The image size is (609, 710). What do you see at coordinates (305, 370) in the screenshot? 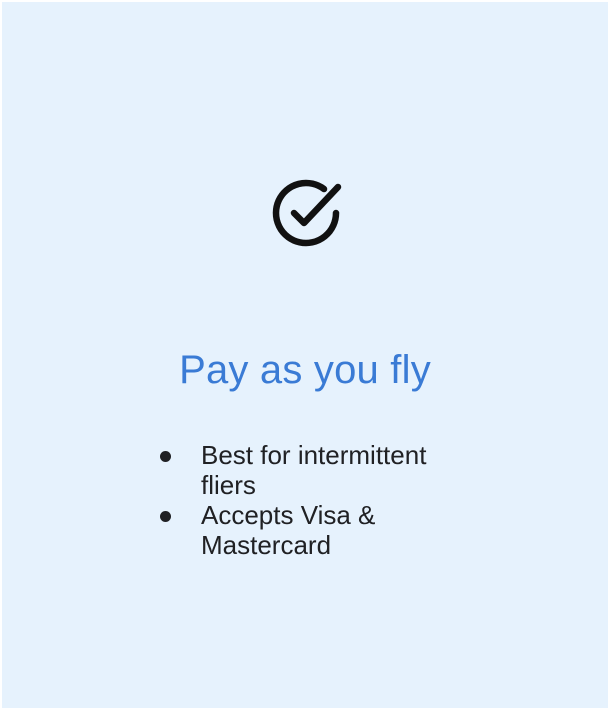
I see `plan-title: Pay as you fly` at bounding box center [305, 370].